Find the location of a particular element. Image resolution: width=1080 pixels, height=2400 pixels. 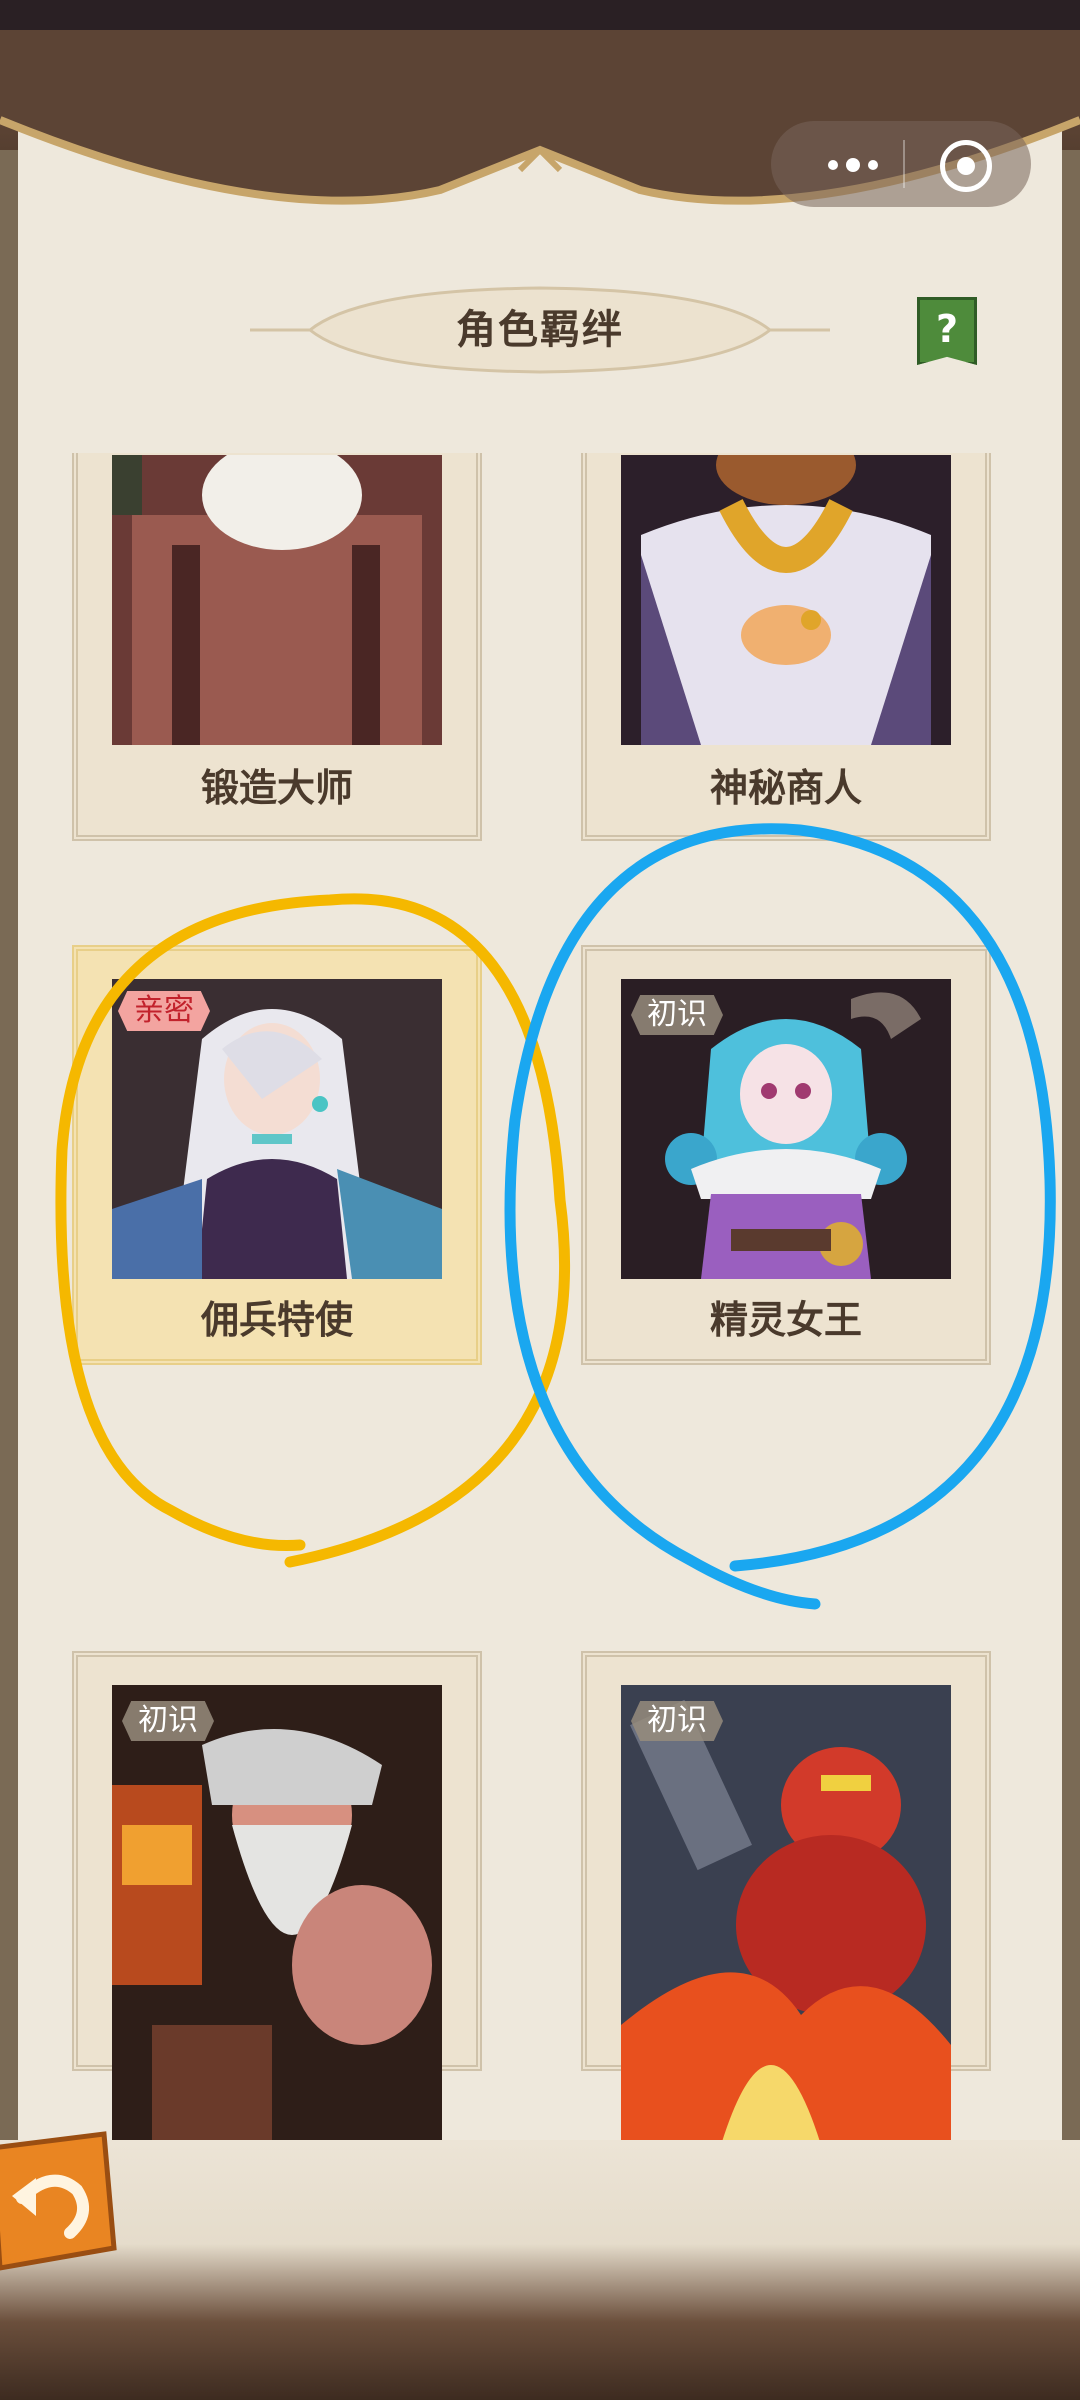

character-card-red-ogre: 初识 is located at coordinates (786, 1897).